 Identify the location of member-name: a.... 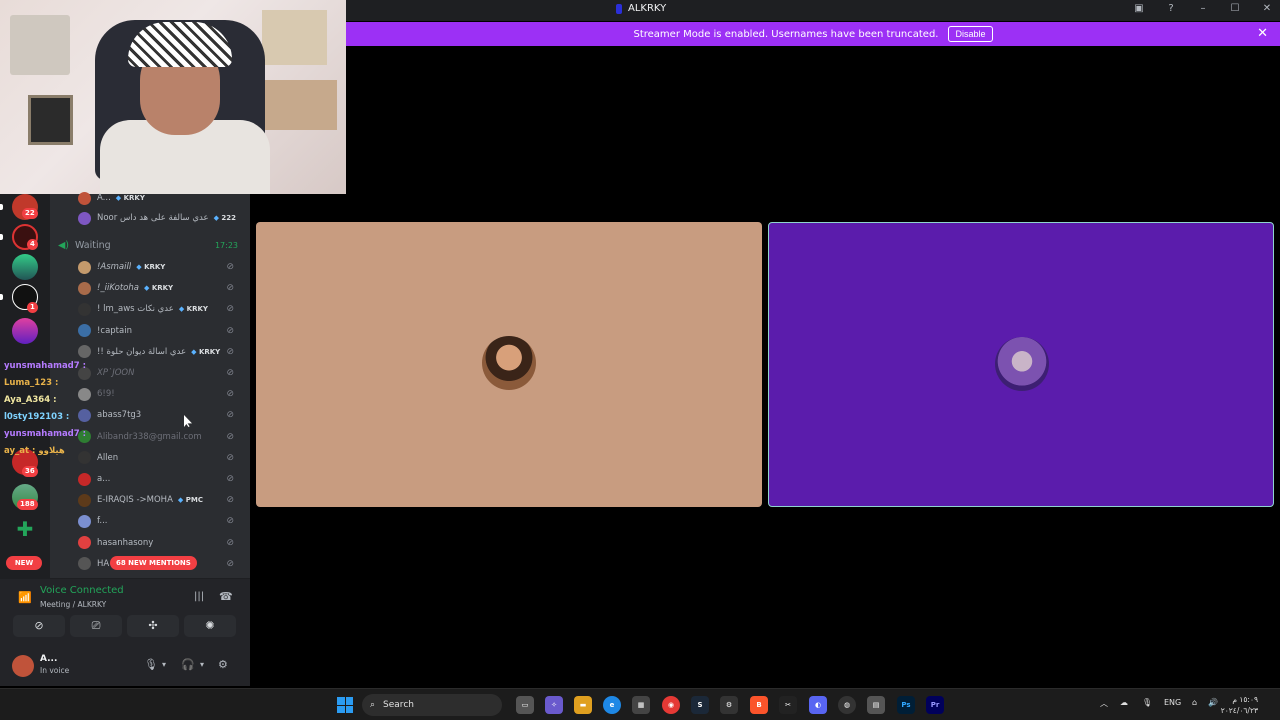
(104, 479).